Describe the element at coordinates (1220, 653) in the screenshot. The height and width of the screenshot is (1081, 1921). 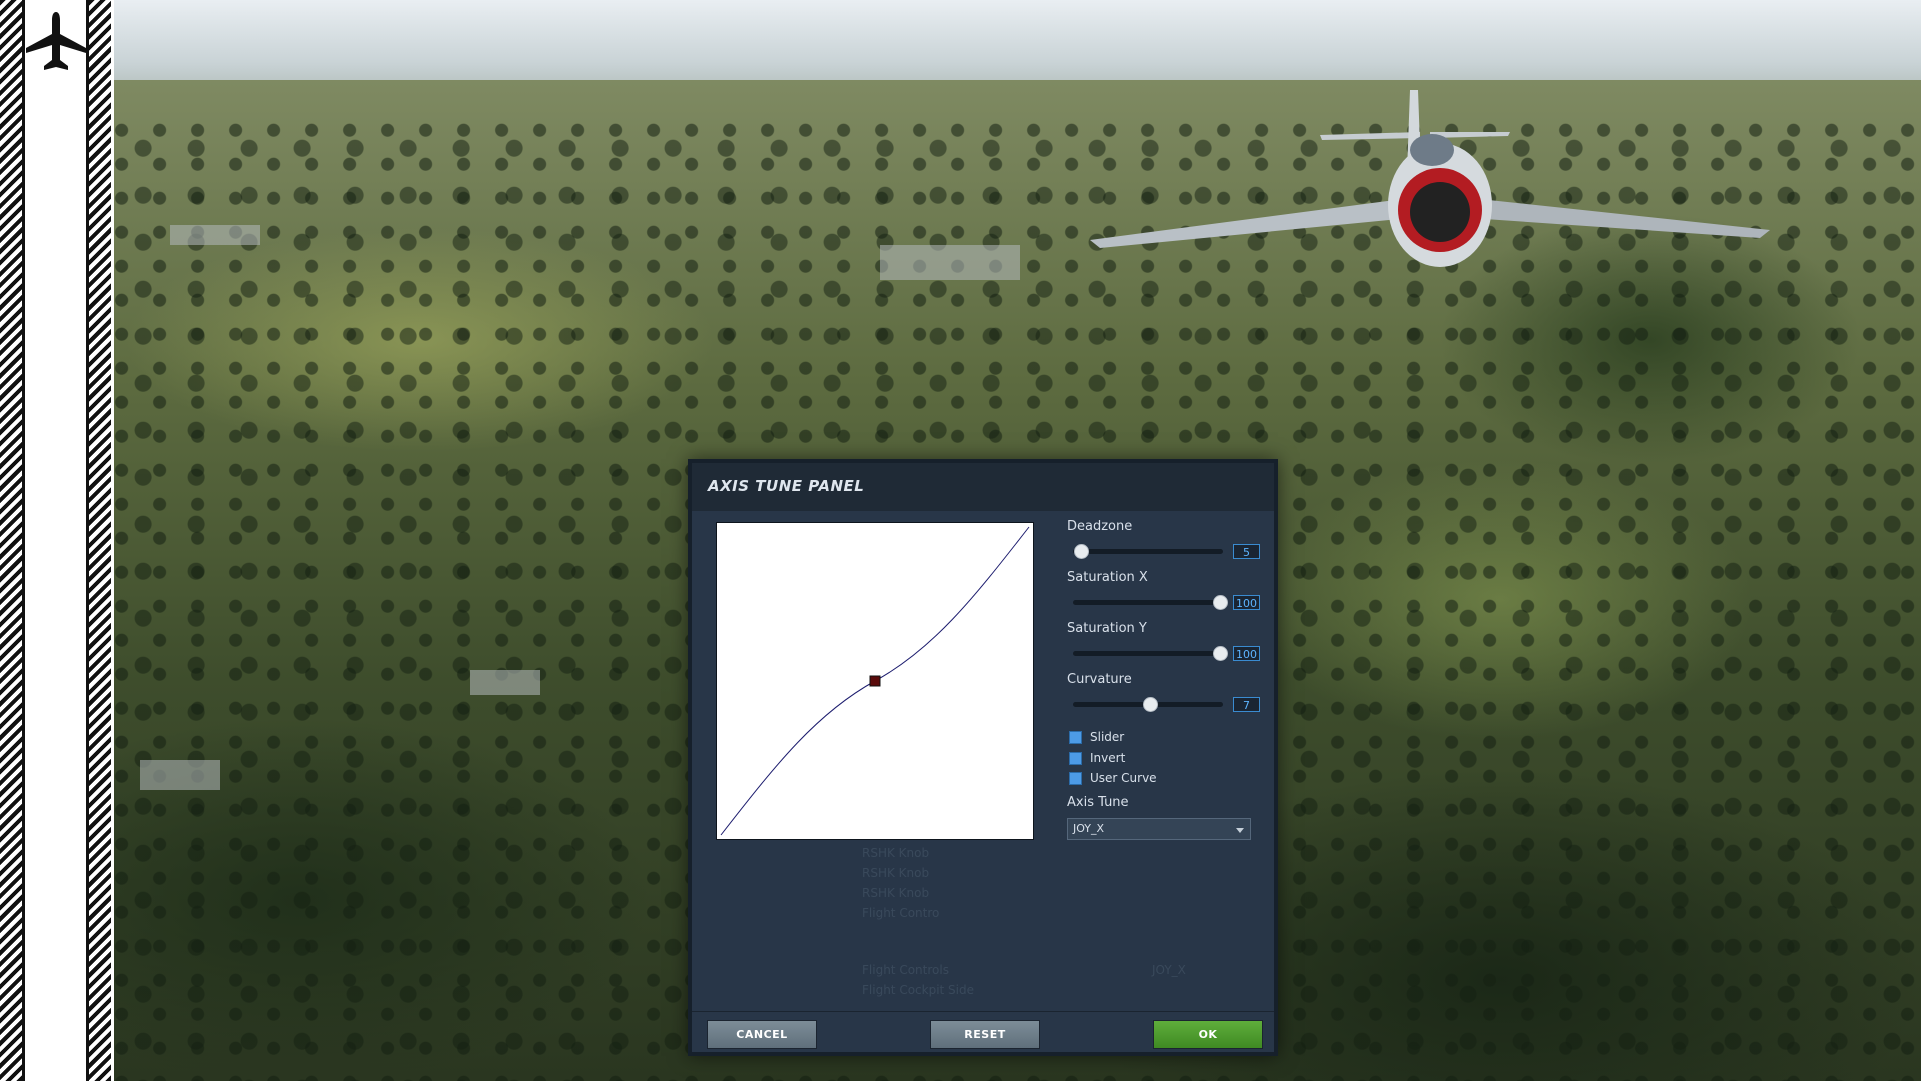
I see `saturation-y-slider-thumb` at that location.